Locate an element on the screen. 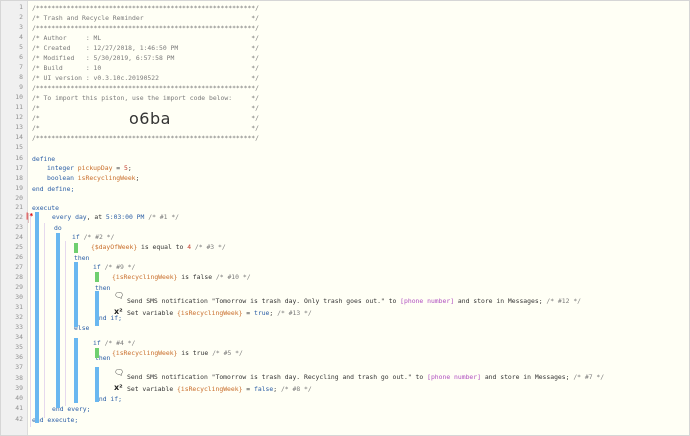  line-number: 9 is located at coordinates (21, 87).